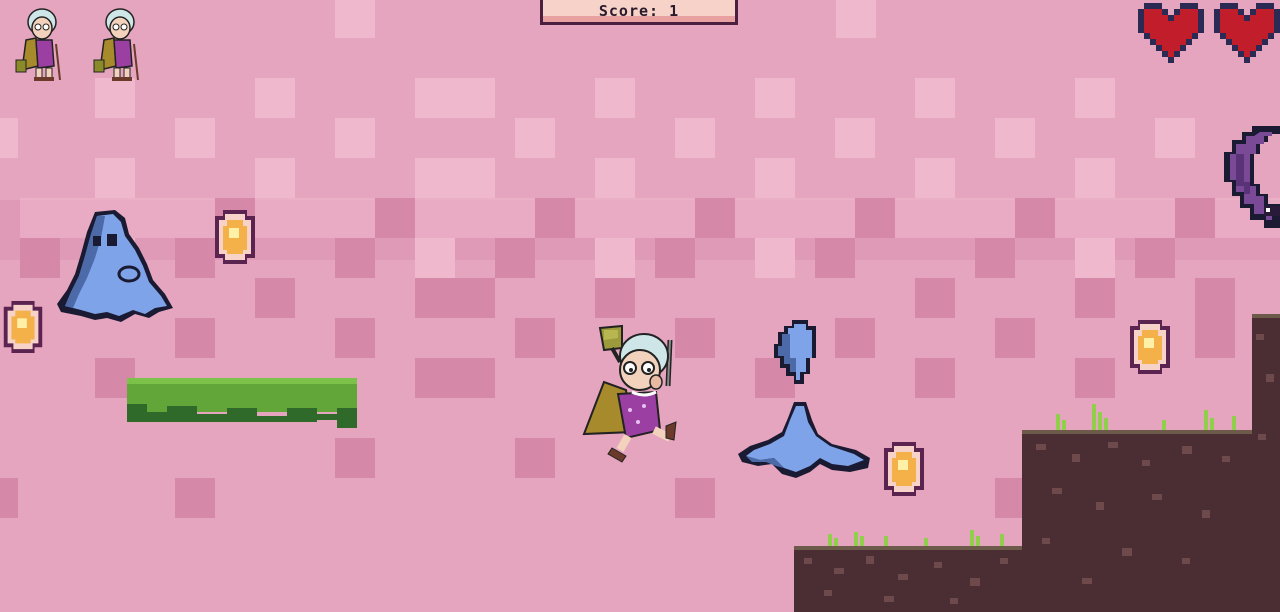 This screenshot has width=1280, height=612. What do you see at coordinates (914, 571) in the screenshot?
I see `dirt-ground-low` at bounding box center [914, 571].